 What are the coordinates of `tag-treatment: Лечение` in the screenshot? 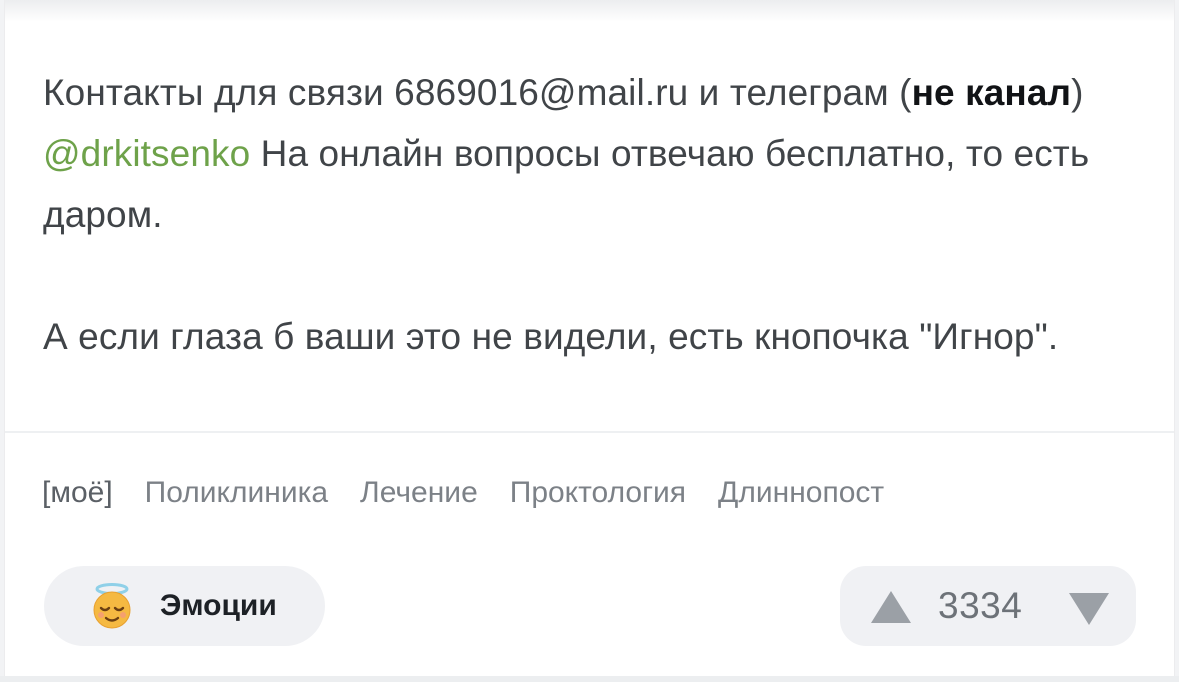 It's located at (419, 493).